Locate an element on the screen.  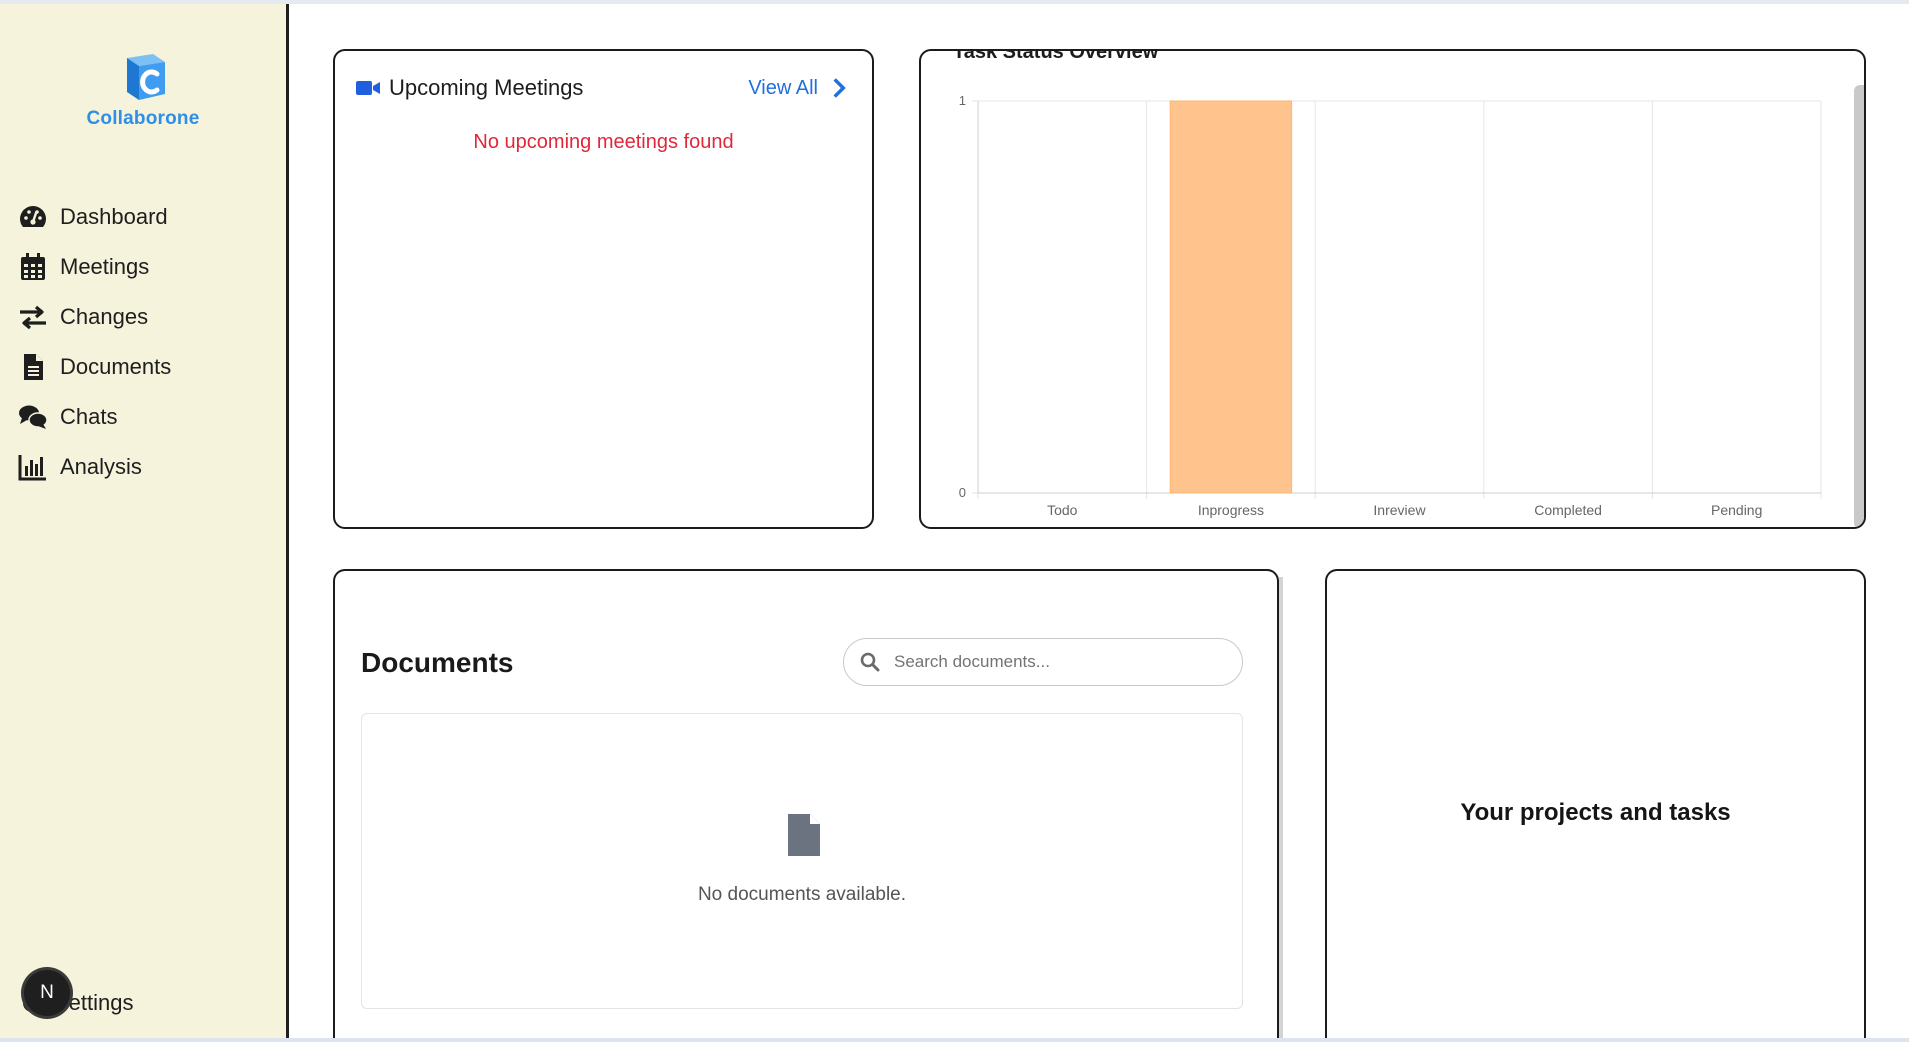
video-camera-icon is located at coordinates (368, 88).